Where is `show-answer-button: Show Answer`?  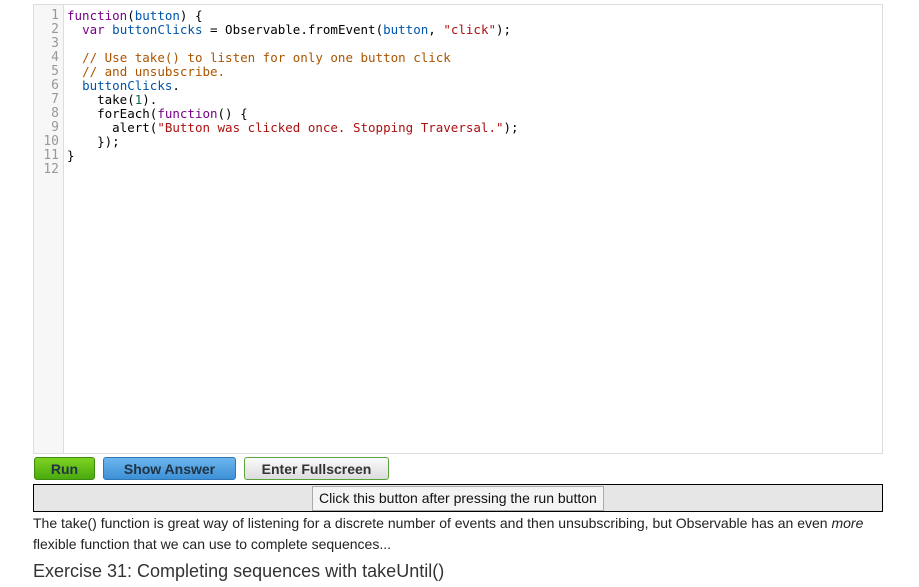 show-answer-button: Show Answer is located at coordinates (169, 468).